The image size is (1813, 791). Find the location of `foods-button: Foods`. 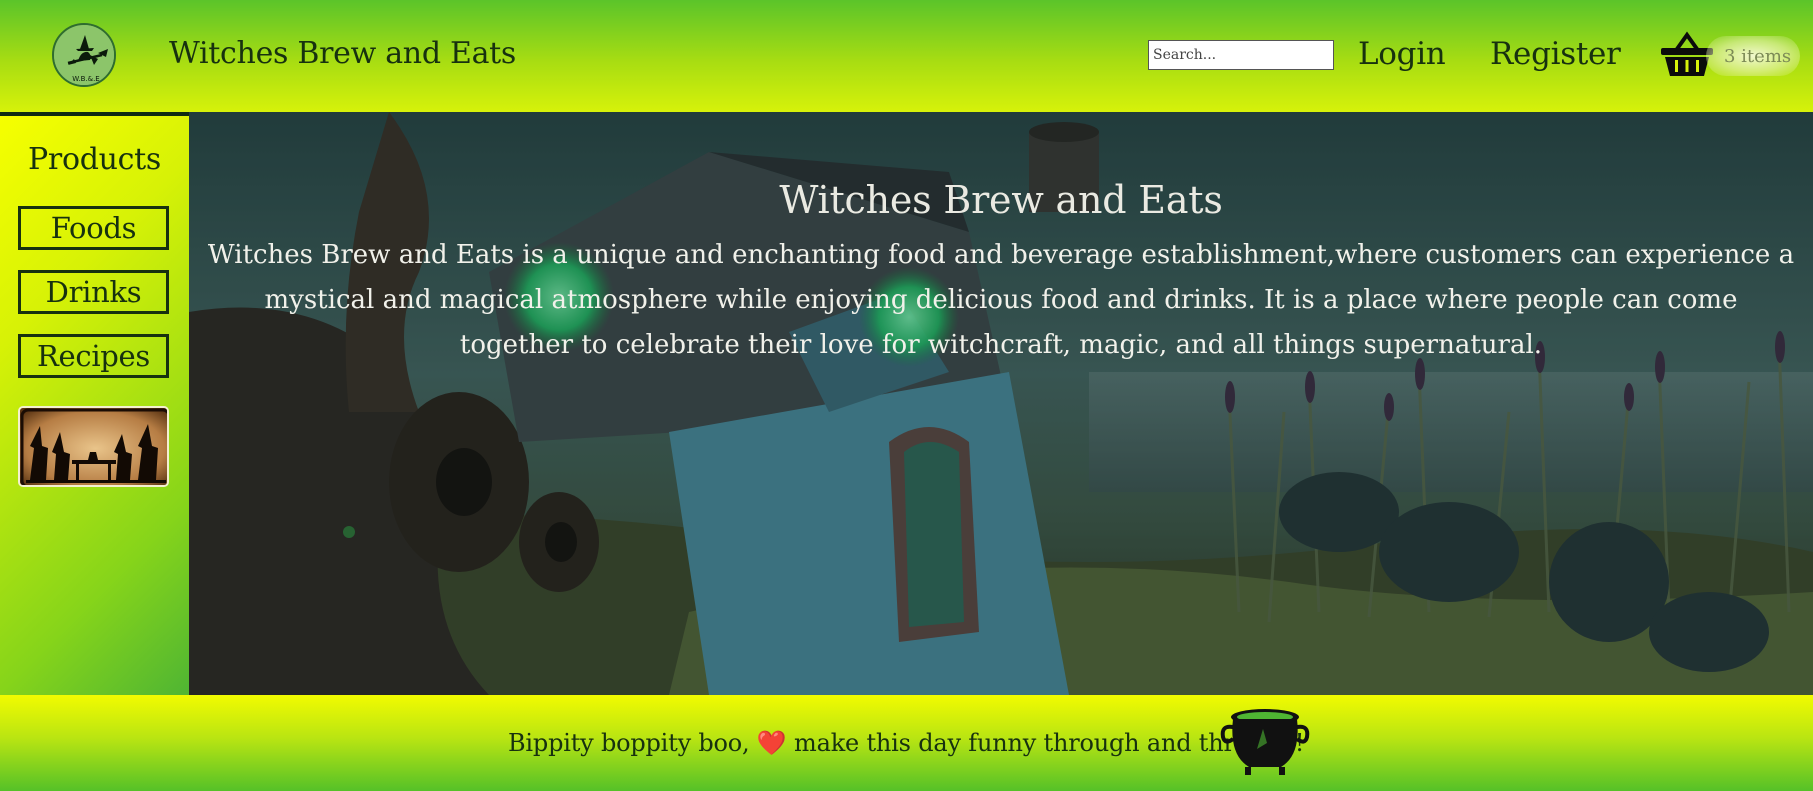

foods-button: Foods is located at coordinates (93, 228).